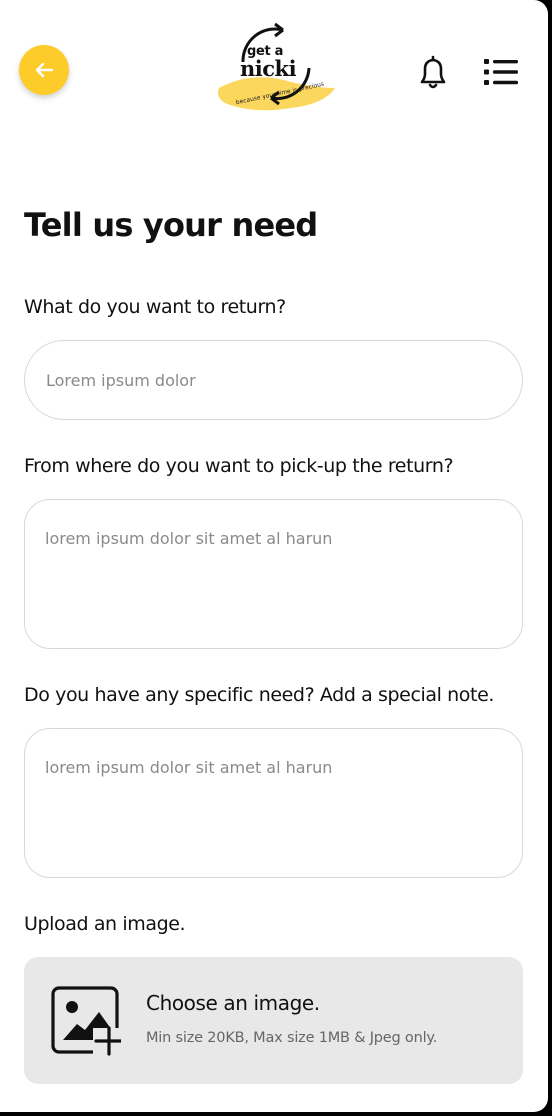 This screenshot has width=552, height=1116. What do you see at coordinates (155, 307) in the screenshot?
I see `return-item-label: What do you want to return?` at bounding box center [155, 307].